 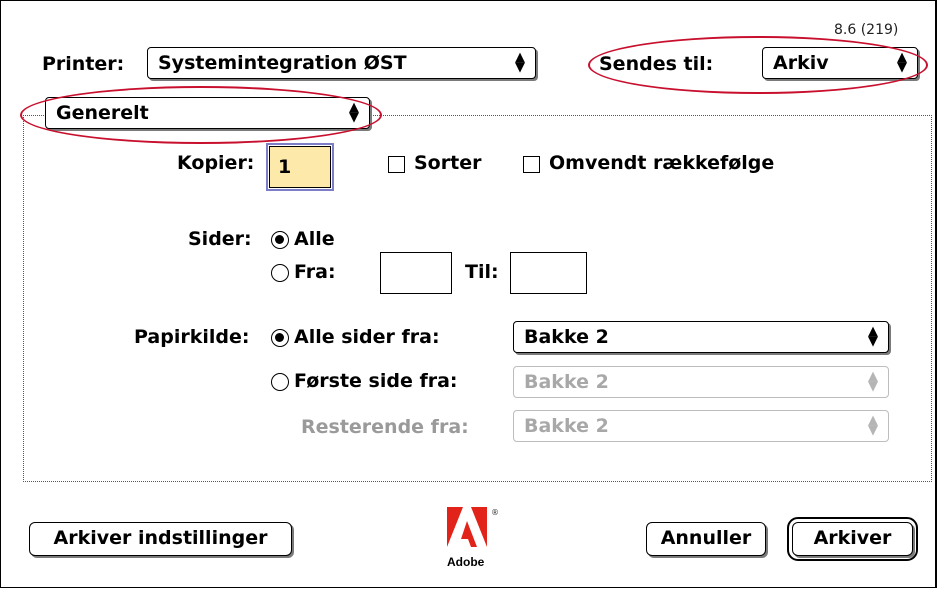 What do you see at coordinates (662, 163) in the screenshot?
I see `reverse-order-label: Omvendt rækkefølge` at bounding box center [662, 163].